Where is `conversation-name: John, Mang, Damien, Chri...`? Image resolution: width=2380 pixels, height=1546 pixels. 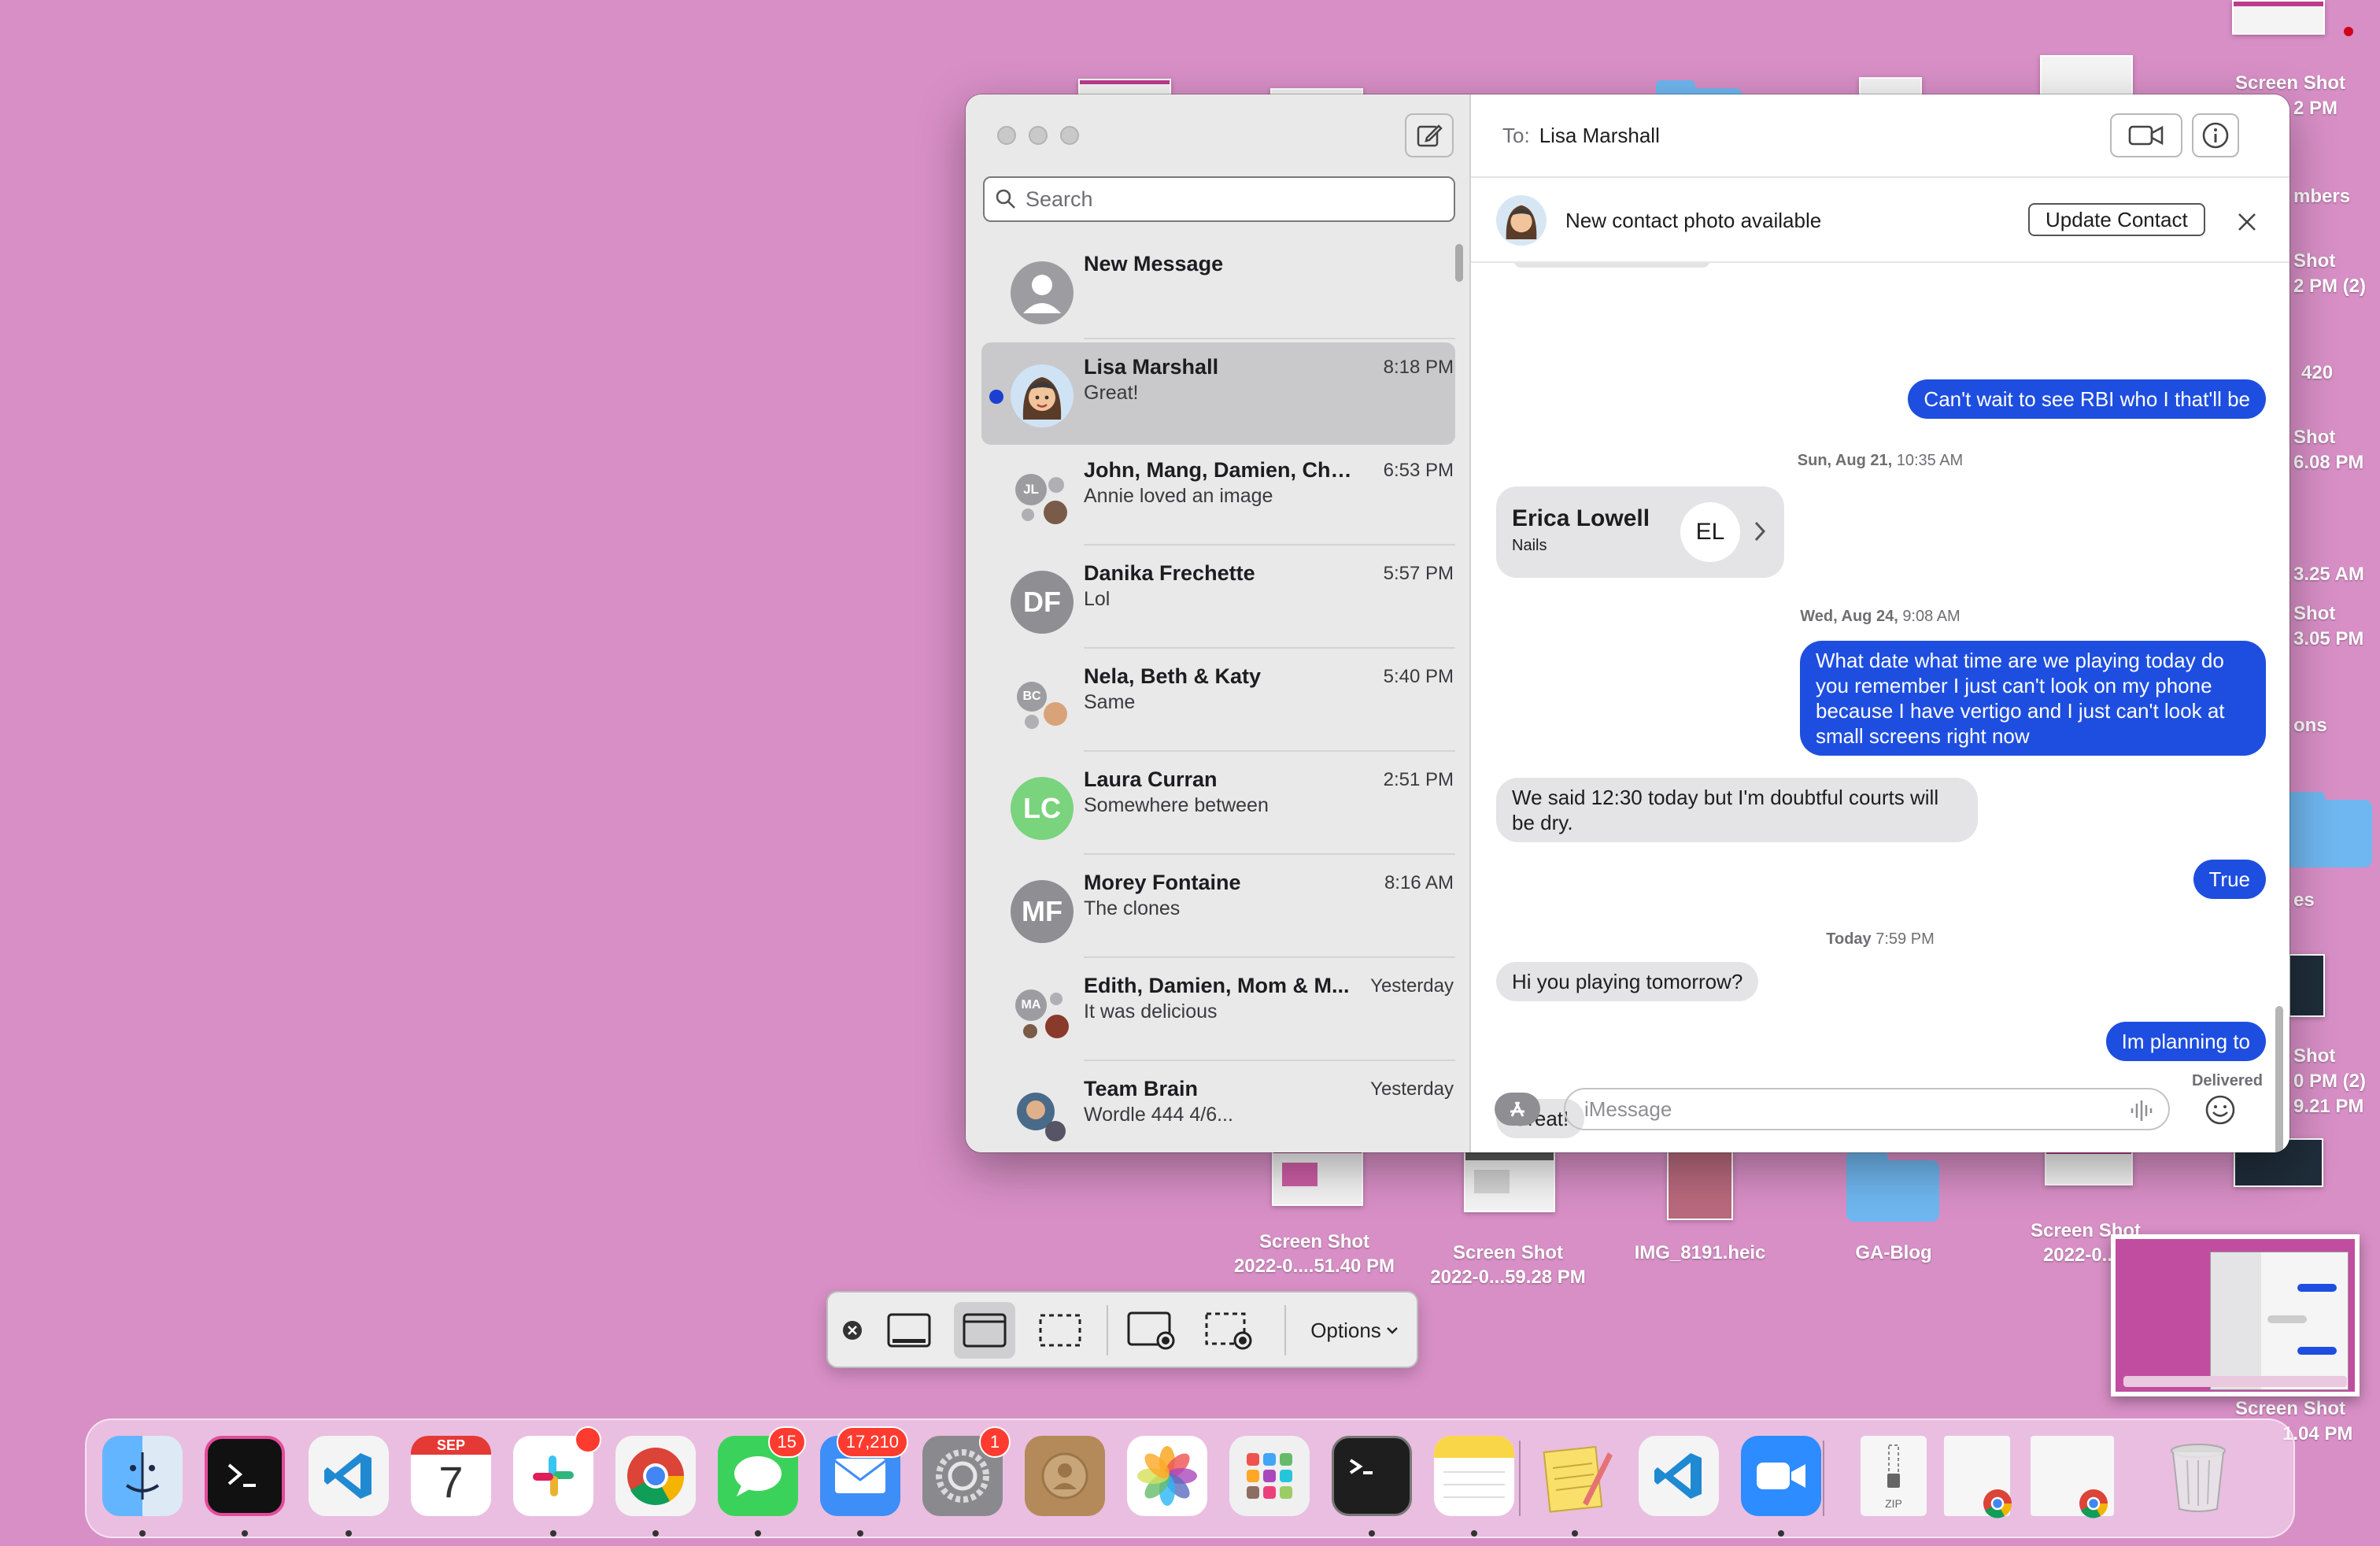 conversation-name: John, Mang, Damien, Chri... is located at coordinates (1221, 470).